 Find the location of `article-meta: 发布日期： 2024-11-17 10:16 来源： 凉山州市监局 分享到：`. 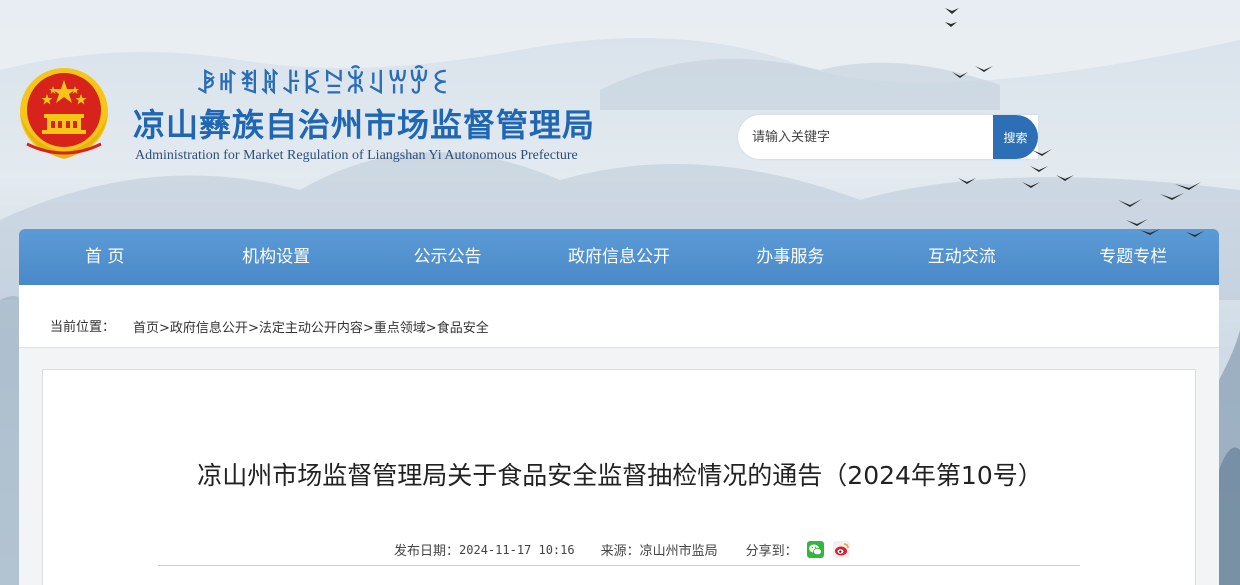

article-meta: 发布日期： 2024-11-17 10:16 来源： 凉山州市监局 分享到： is located at coordinates (622, 549).